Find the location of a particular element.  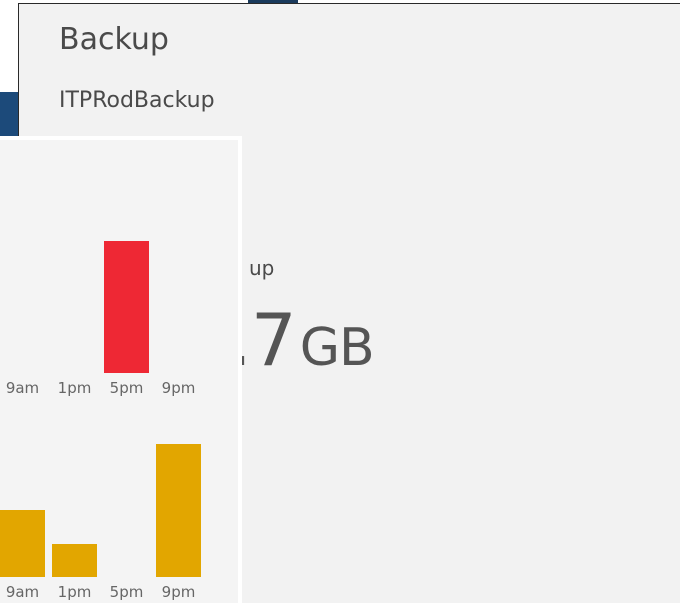

stat-value: .7GB is located at coordinates (302, 341).